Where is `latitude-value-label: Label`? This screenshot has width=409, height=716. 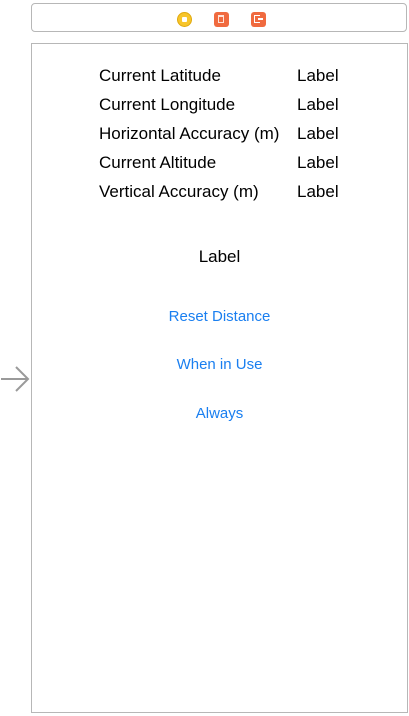 latitude-value-label: Label is located at coordinates (318, 75).